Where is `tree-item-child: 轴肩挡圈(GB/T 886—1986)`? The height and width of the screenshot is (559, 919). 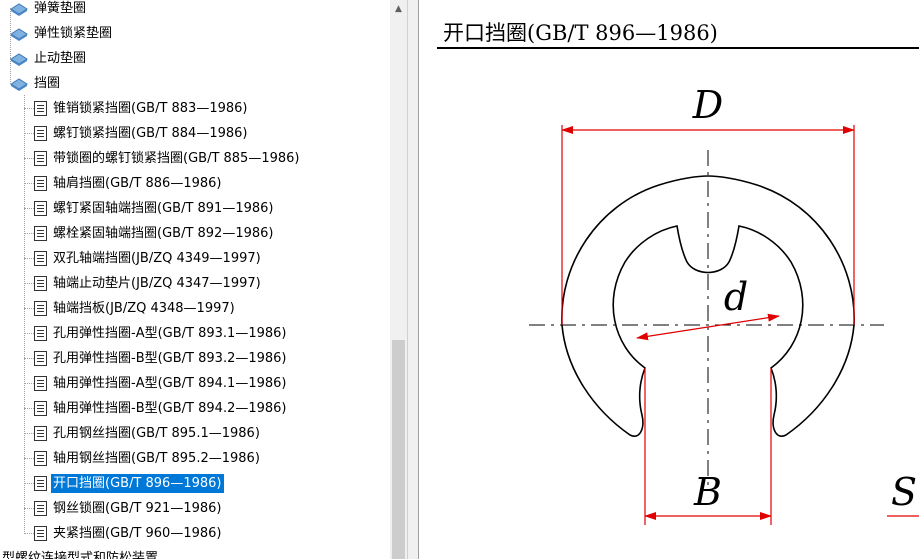
tree-item-child: 轴肩挡圈(GB/T 886—1986) is located at coordinates (124, 183).